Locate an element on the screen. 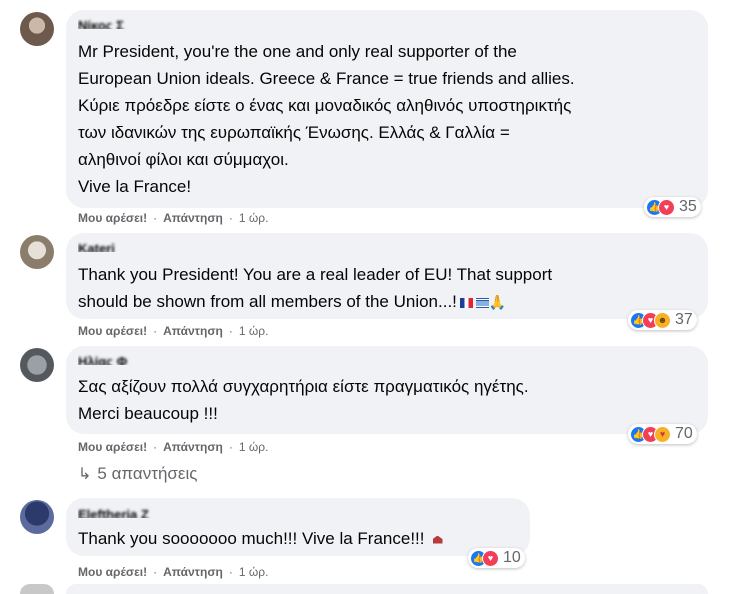 The image size is (752, 594). reaction-summary: 👍 ♥ ♥ 70 is located at coordinates (662, 434).